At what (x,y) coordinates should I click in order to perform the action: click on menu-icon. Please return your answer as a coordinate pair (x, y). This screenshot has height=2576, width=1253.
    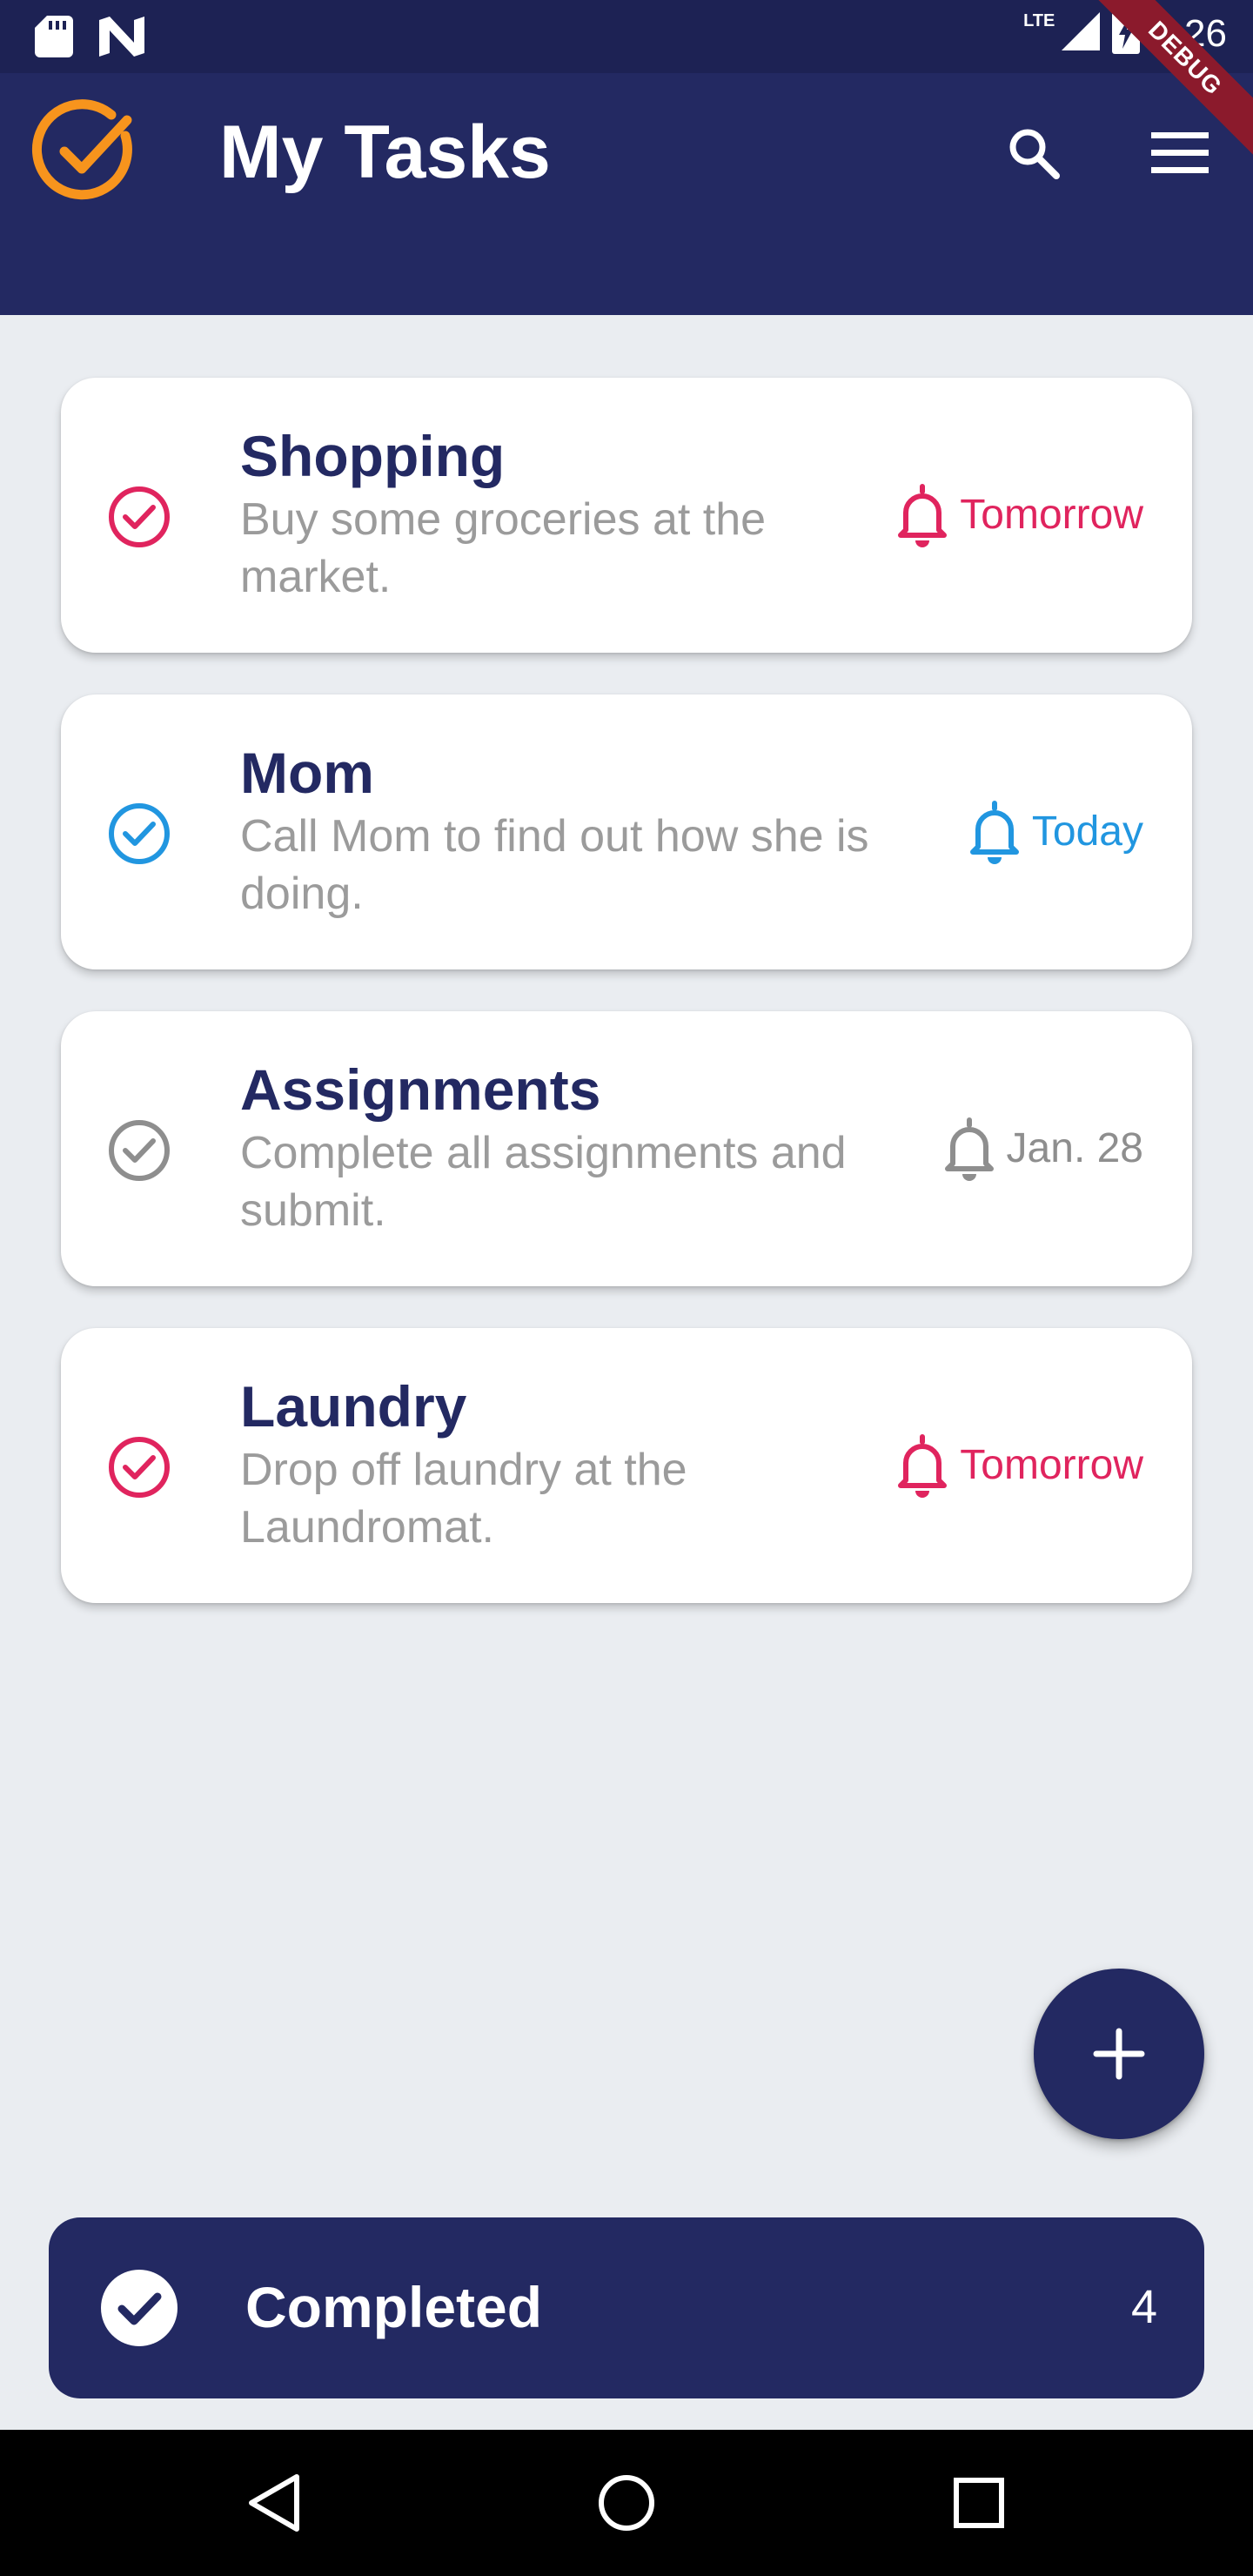
    Looking at the image, I should click on (1180, 152).